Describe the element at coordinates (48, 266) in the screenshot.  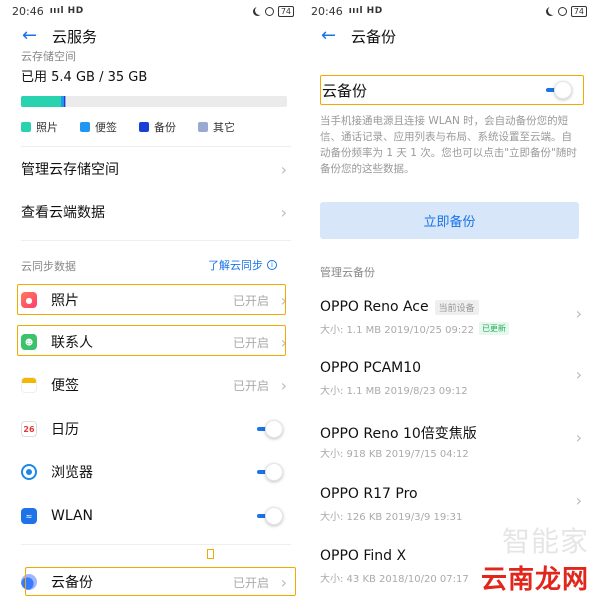
I see `sync-section-label: 云同步数据` at that location.